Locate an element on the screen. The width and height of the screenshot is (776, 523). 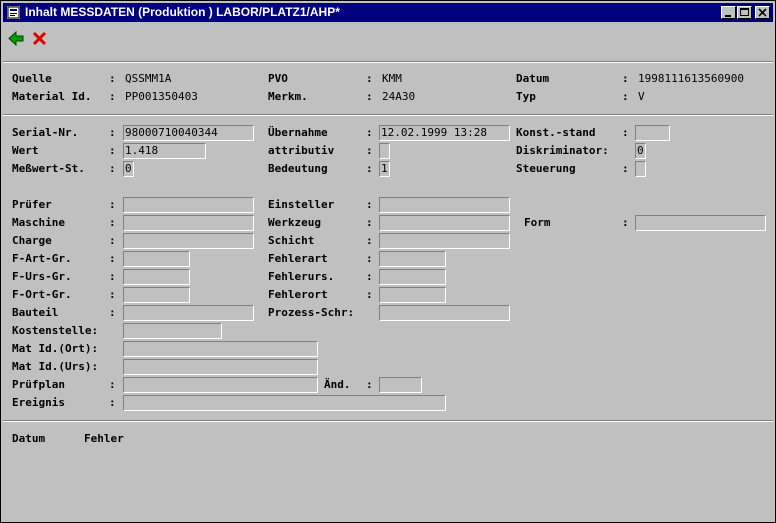
ereignis-field is located at coordinates (284, 403).